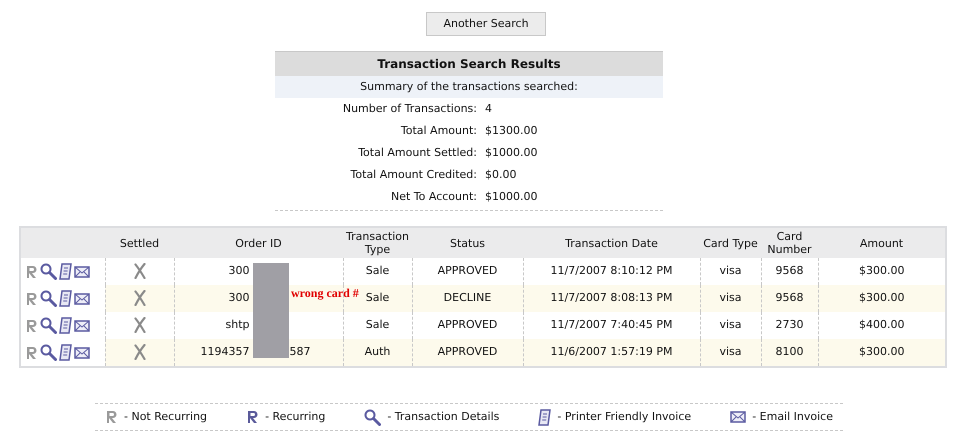 The image size is (972, 444). What do you see at coordinates (439, 130) in the screenshot?
I see `summary-label: Total Amount:` at bounding box center [439, 130].